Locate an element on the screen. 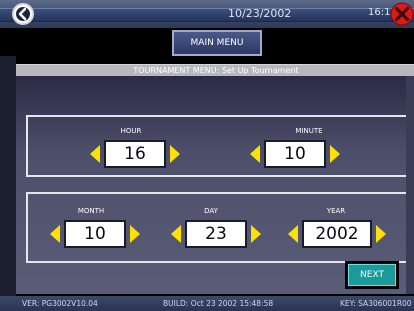  year-label: YEAR is located at coordinates (336, 211).